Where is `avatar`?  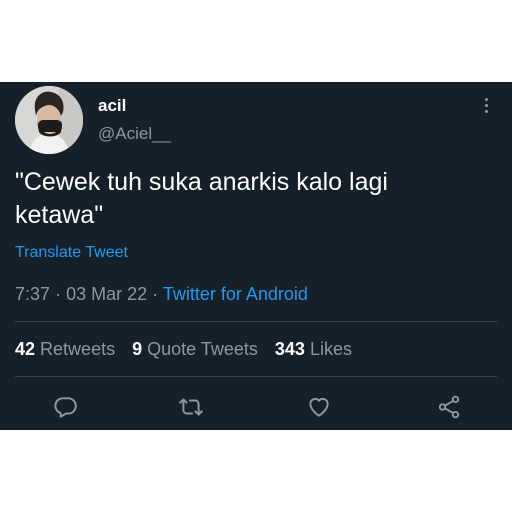
avatar is located at coordinates (49, 120).